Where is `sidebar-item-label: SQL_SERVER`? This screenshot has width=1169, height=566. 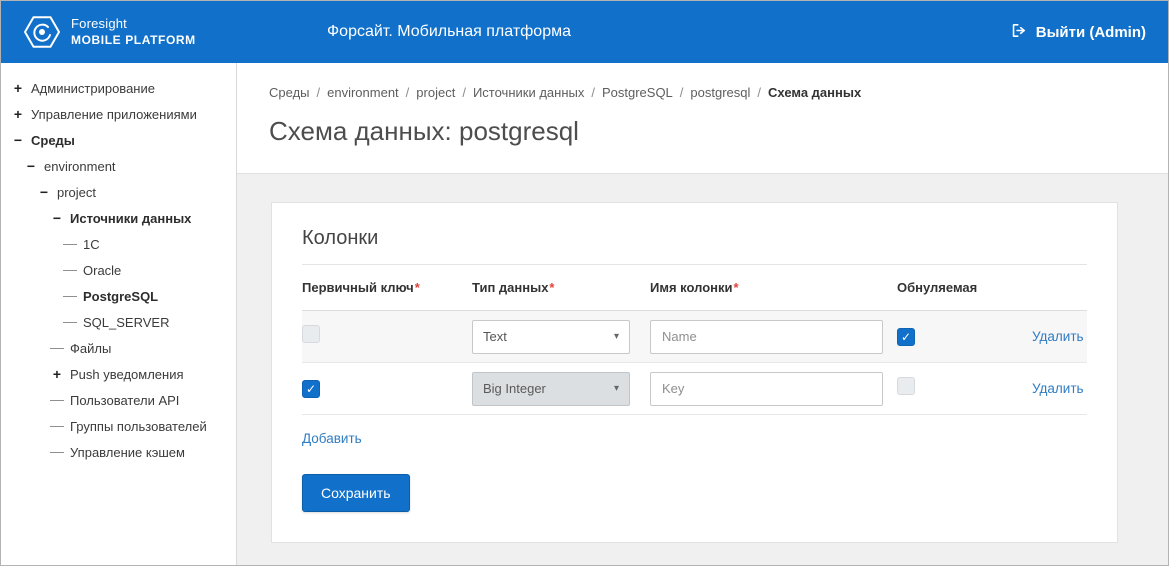 sidebar-item-label: SQL_SERVER is located at coordinates (126, 322).